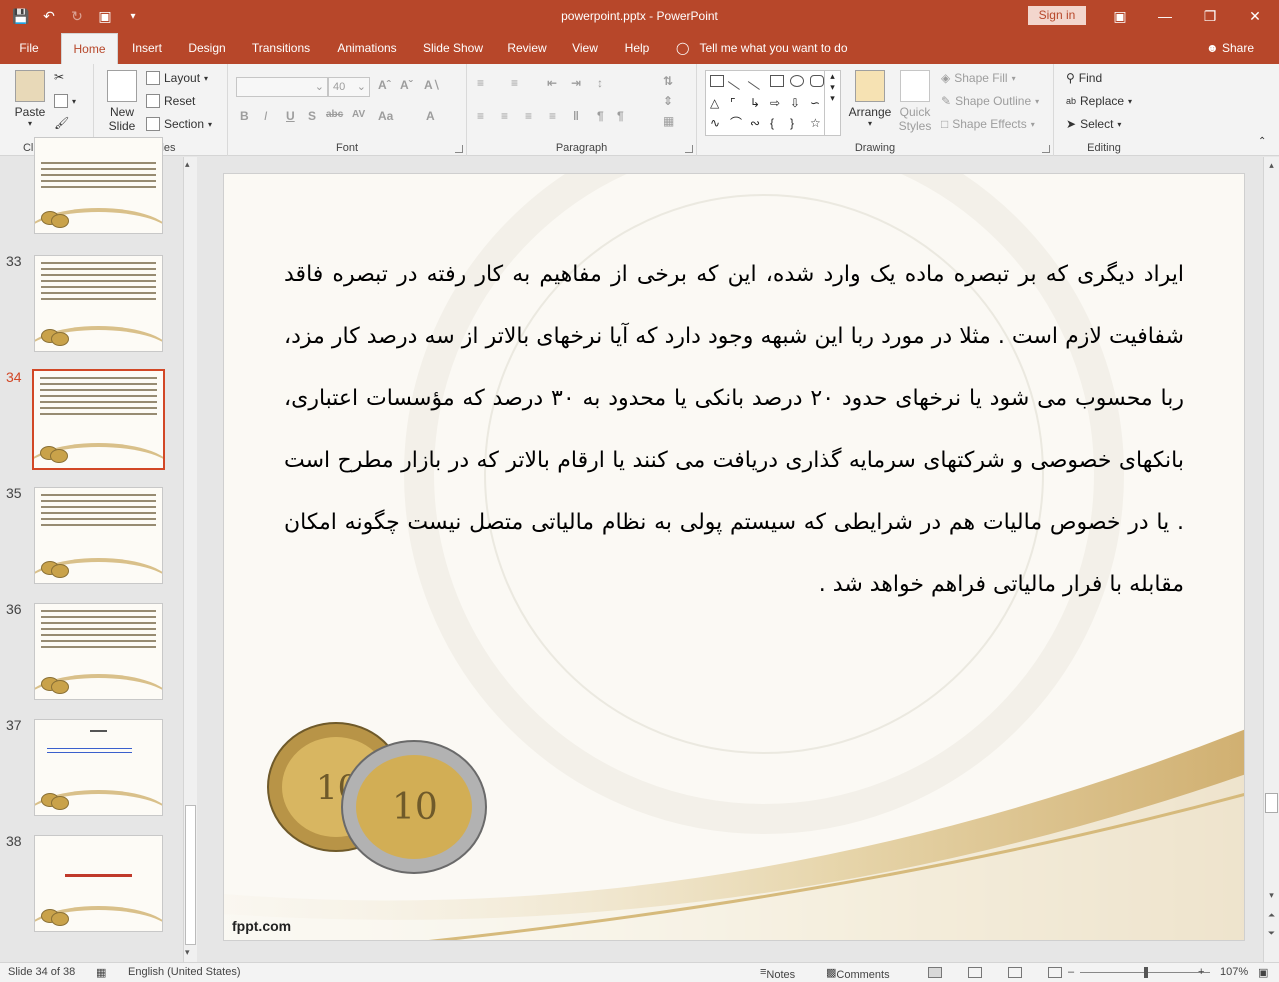  Describe the element at coordinates (1263, 972) in the screenshot. I see `fit-slide-icon: ▣` at that location.